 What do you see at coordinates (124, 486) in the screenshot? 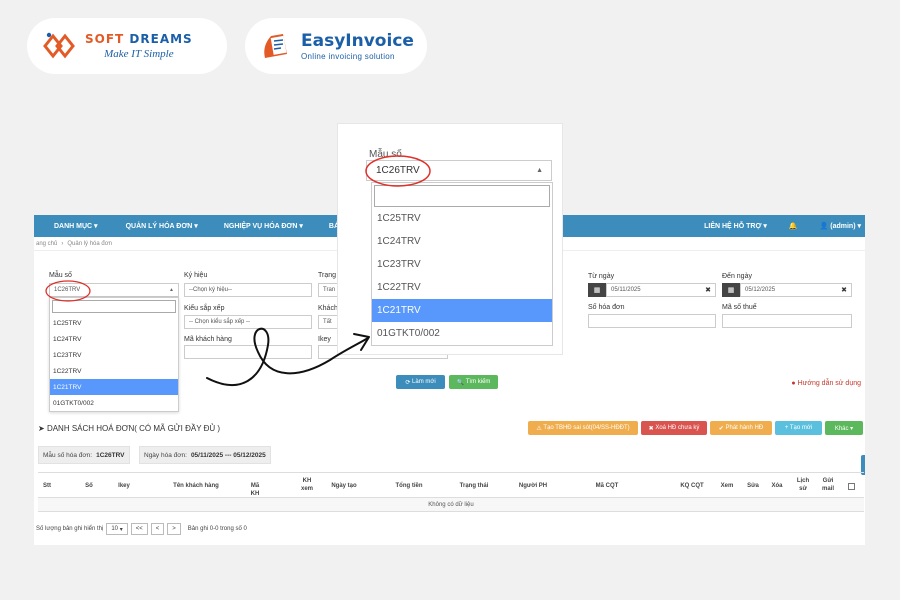
I see `column-header: Ikey` at bounding box center [124, 486].